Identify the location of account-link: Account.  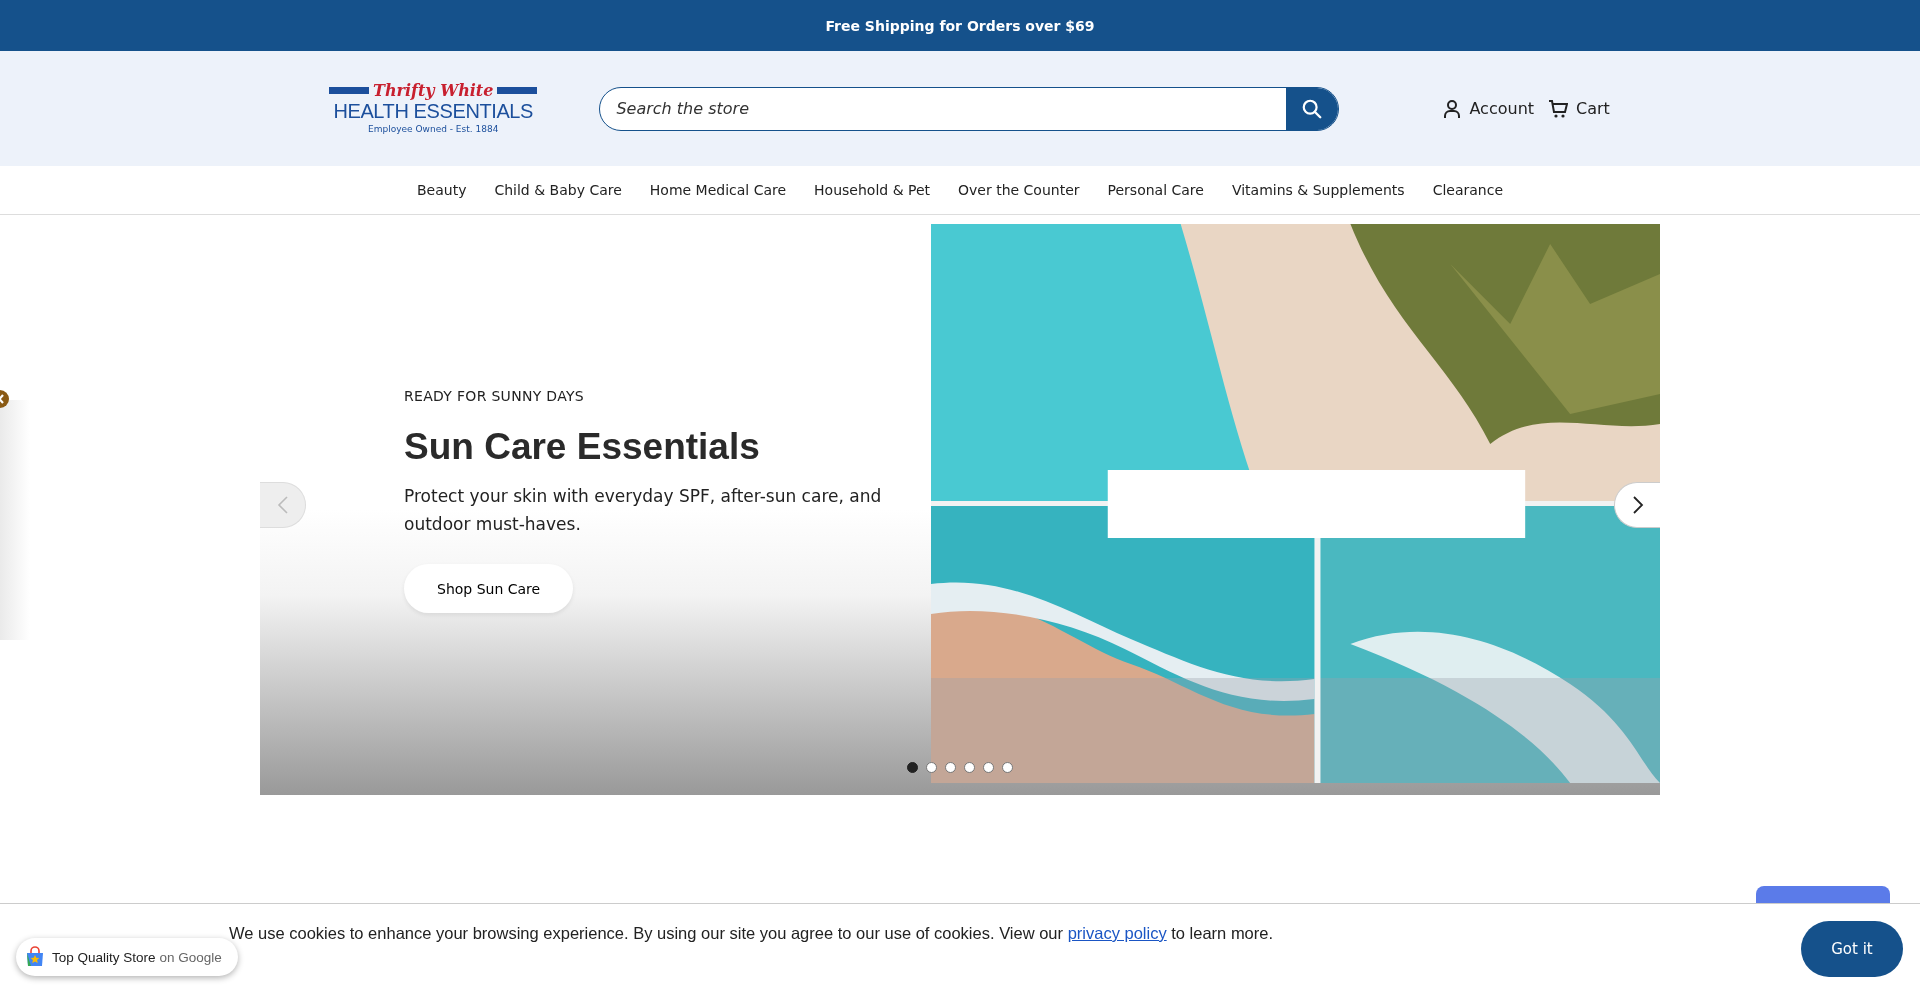
(1489, 108).